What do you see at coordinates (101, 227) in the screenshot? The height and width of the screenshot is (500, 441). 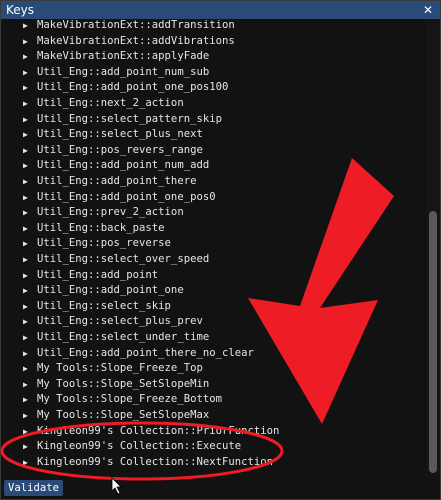 I see `list-item-label: Util_Eng::back_paste` at bounding box center [101, 227].